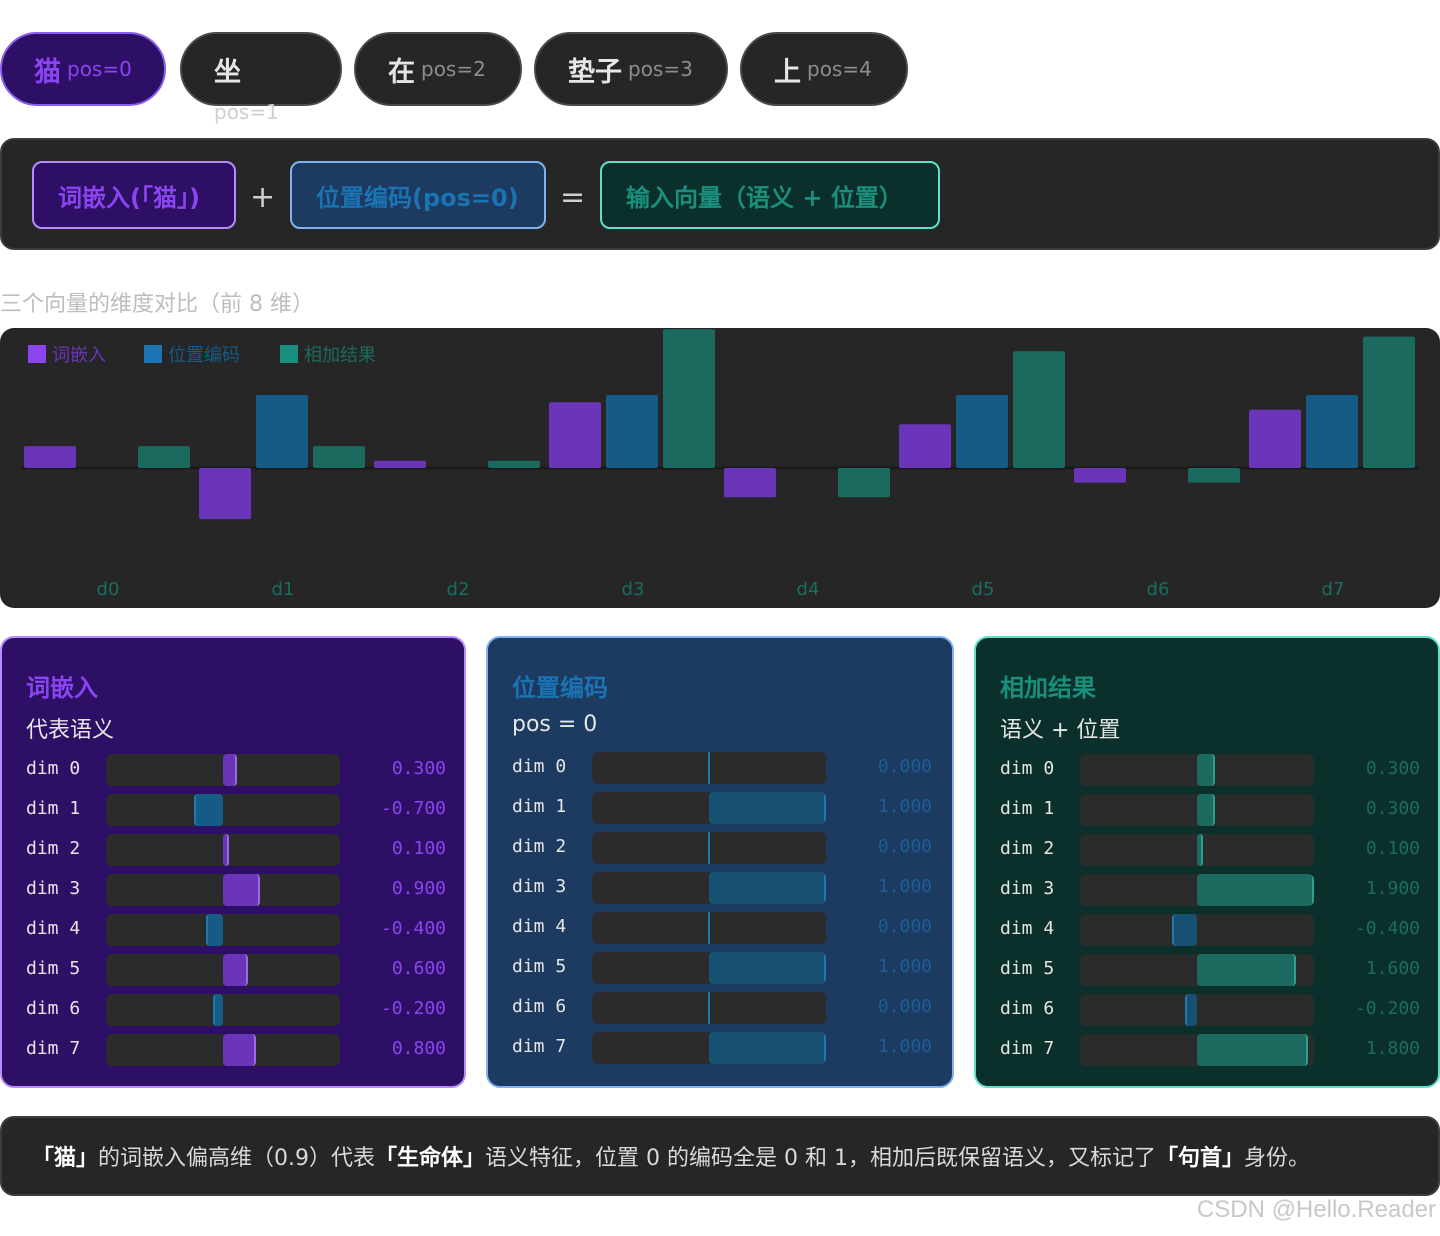  Describe the element at coordinates (79, 355) in the screenshot. I see `legend-label: 词嵌入` at that location.